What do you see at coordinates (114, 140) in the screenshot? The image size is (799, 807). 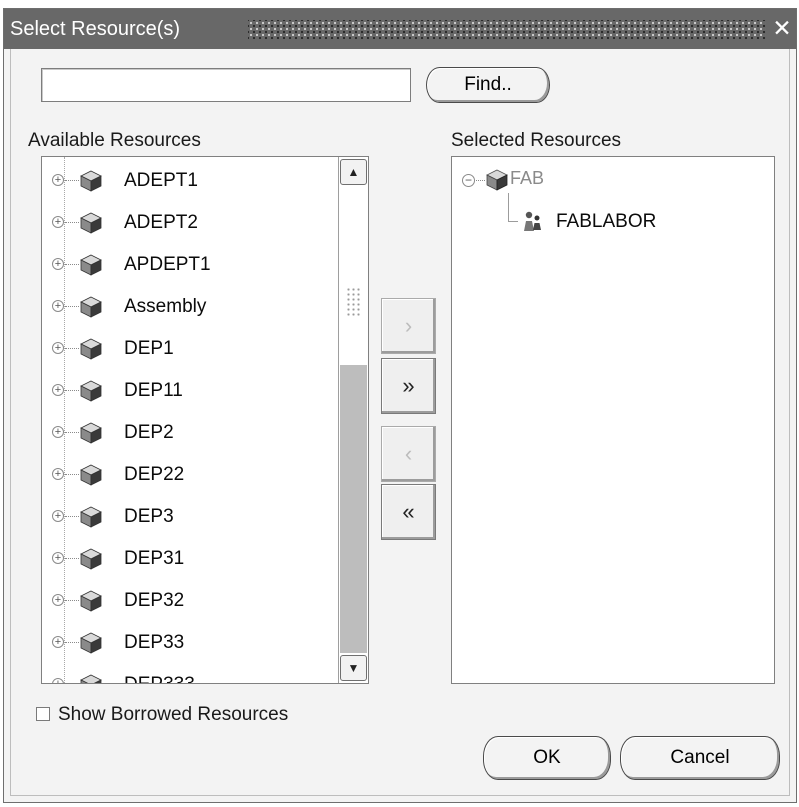 I see `available-resources-label: Available Resources` at bounding box center [114, 140].